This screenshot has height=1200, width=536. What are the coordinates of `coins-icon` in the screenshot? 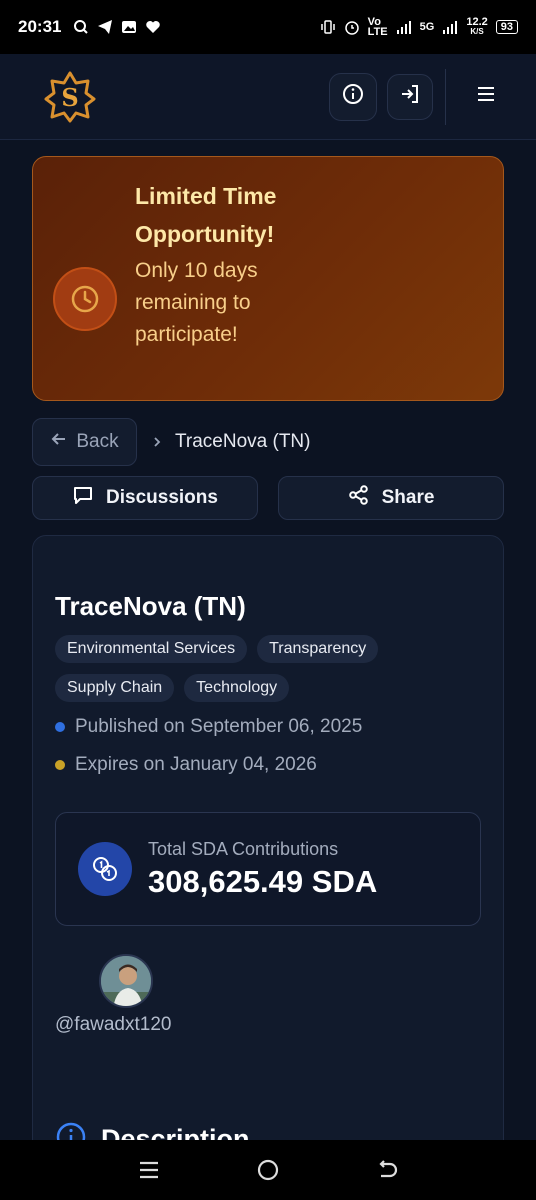 It's located at (105, 869).